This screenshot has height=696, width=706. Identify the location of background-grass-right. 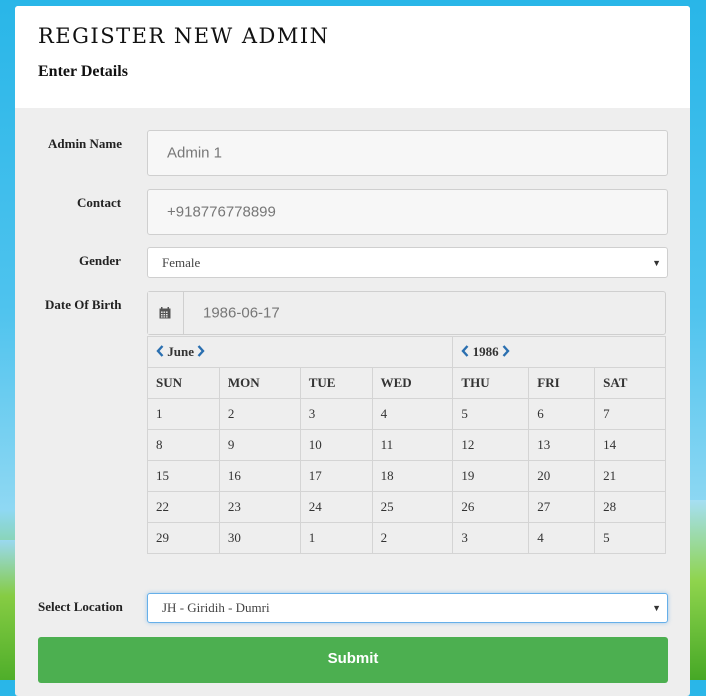
(698, 590).